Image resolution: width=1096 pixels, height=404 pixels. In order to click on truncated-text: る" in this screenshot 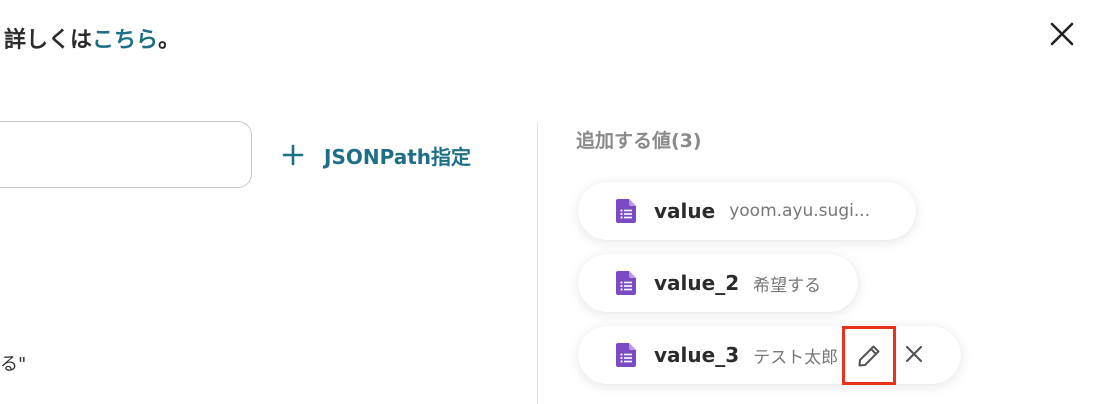, I will do `click(13, 364)`.